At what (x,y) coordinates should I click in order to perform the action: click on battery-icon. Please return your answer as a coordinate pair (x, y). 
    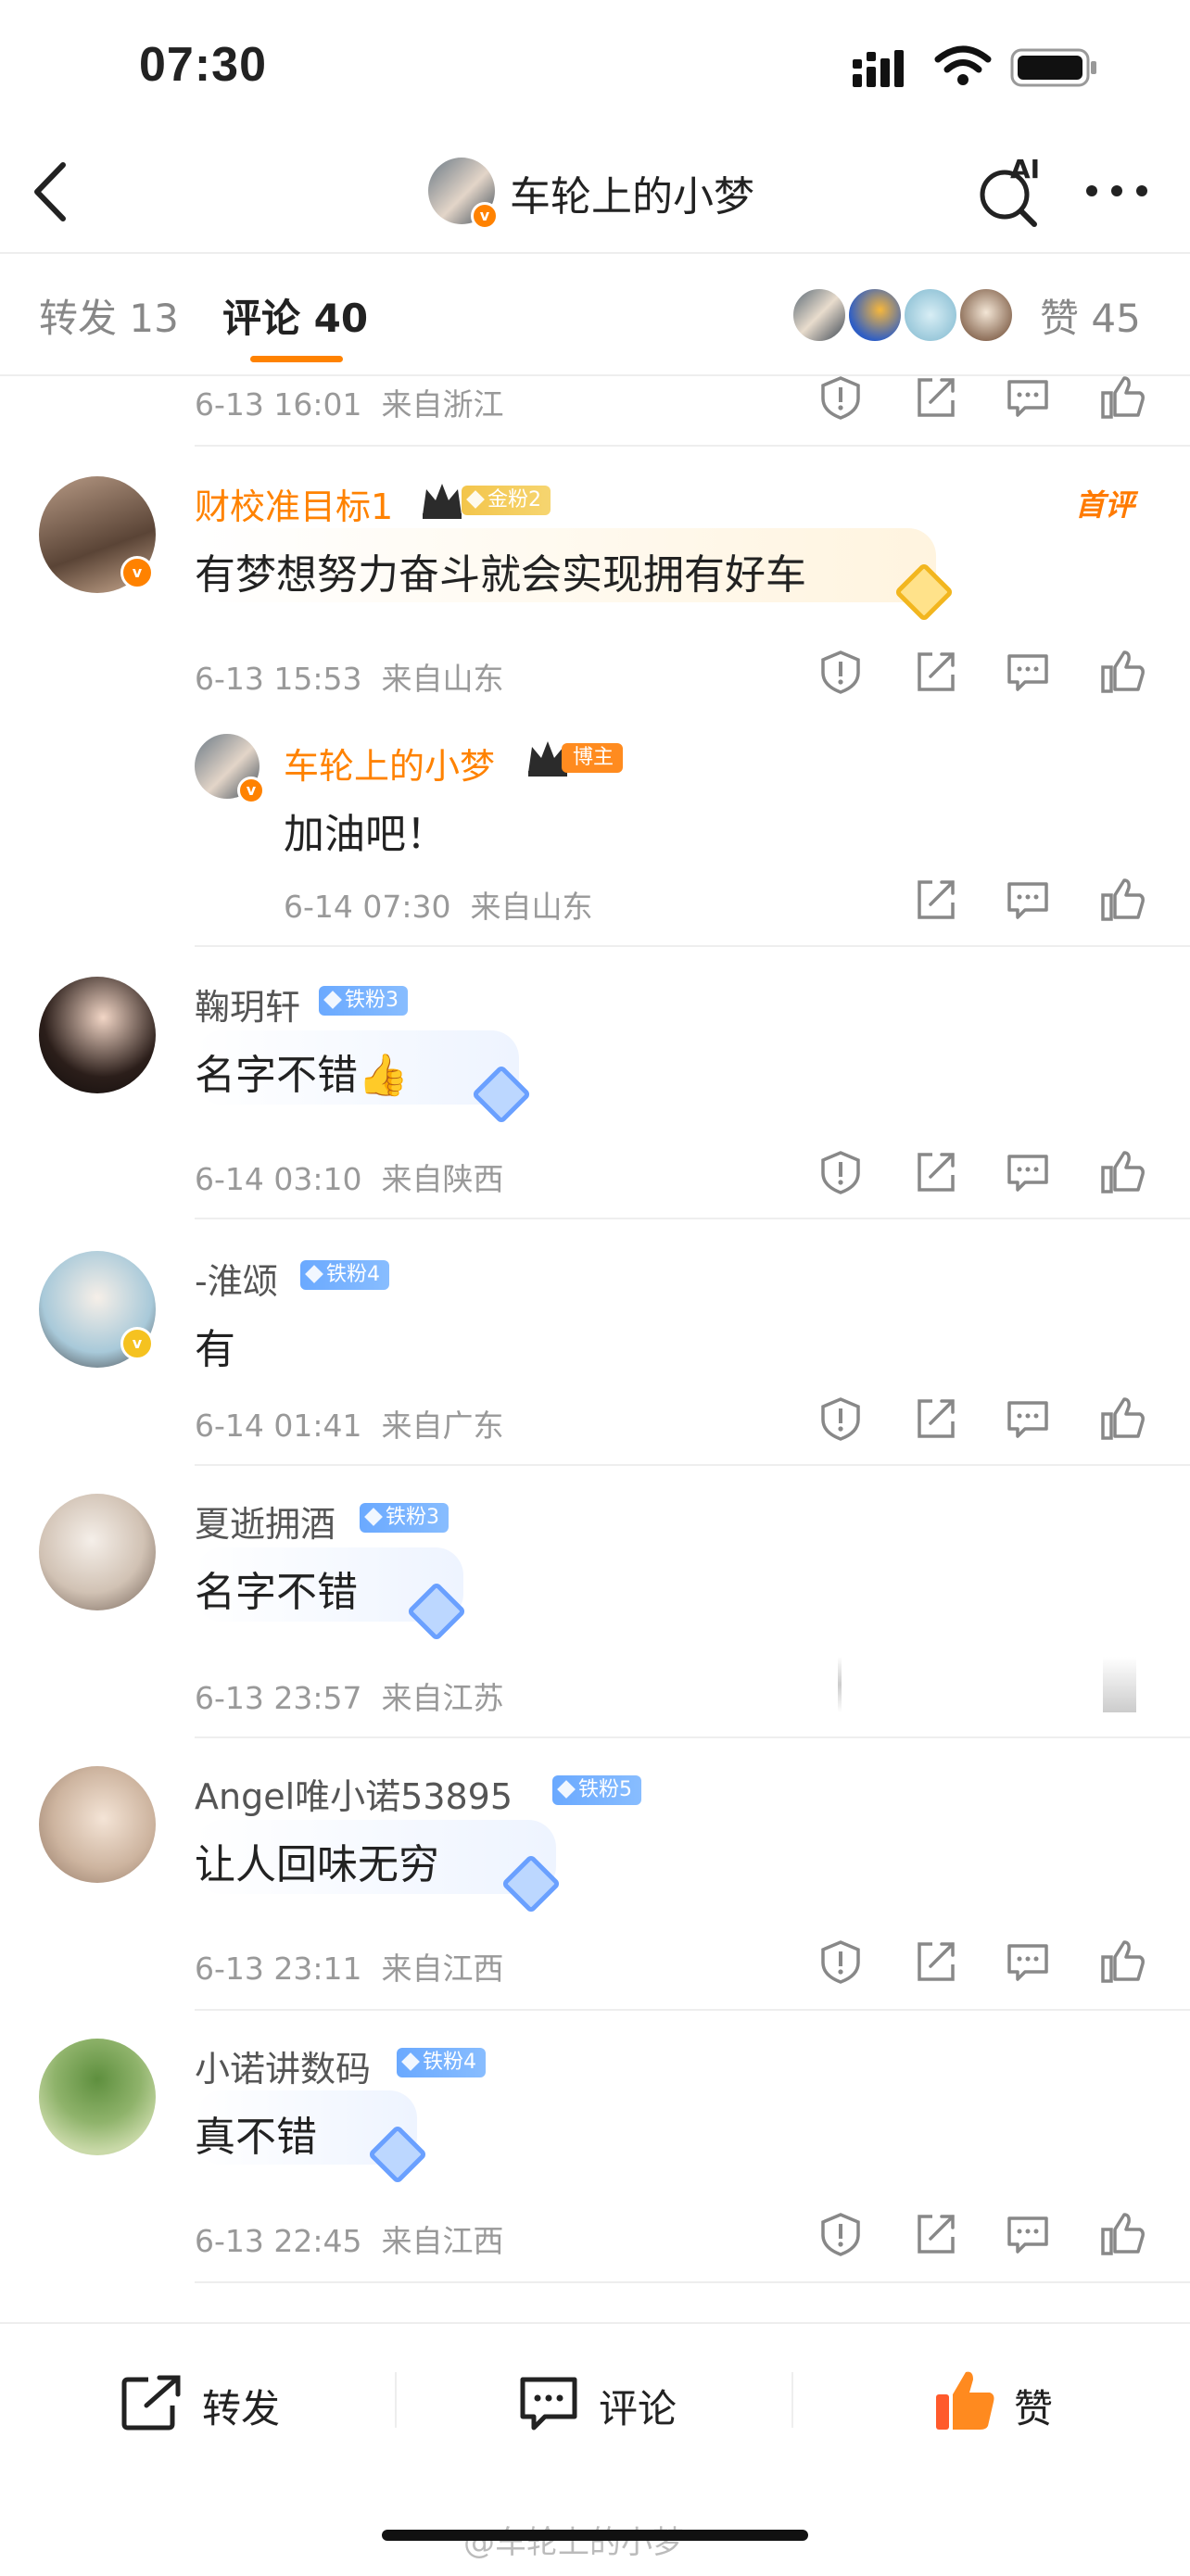
    Looking at the image, I should click on (1053, 68).